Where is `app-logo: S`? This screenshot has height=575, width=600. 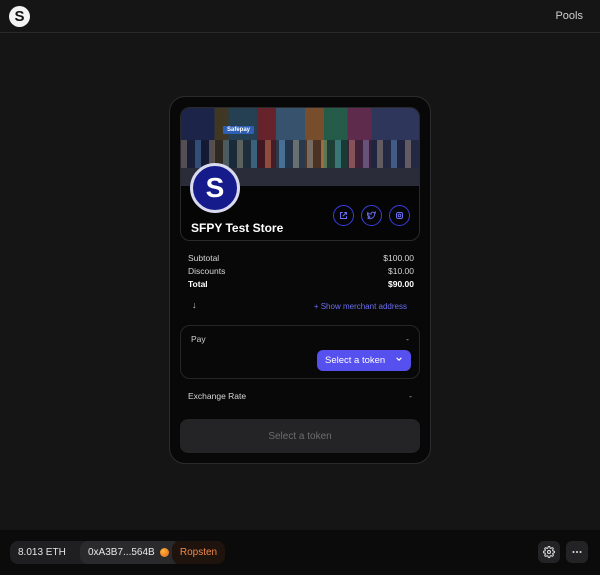 app-logo: S is located at coordinates (19, 16).